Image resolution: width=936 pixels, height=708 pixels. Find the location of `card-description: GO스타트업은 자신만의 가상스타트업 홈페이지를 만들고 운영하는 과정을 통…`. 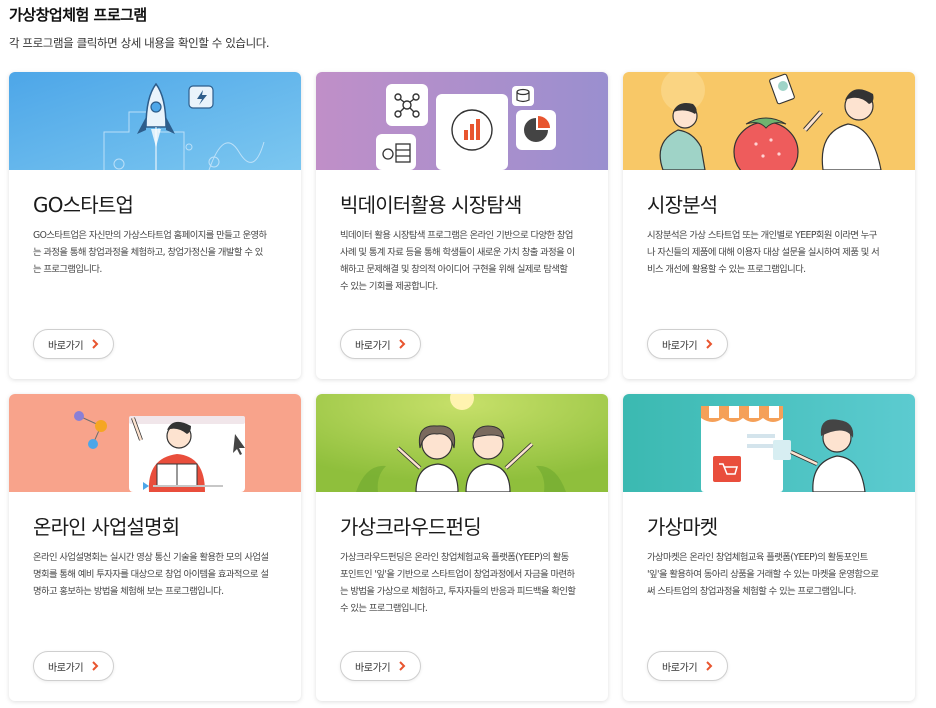

card-description: GO스타트업은 자신만의 가상스타트업 홈페이지를 만들고 운영하는 과정을 통… is located at coordinates (150, 252).